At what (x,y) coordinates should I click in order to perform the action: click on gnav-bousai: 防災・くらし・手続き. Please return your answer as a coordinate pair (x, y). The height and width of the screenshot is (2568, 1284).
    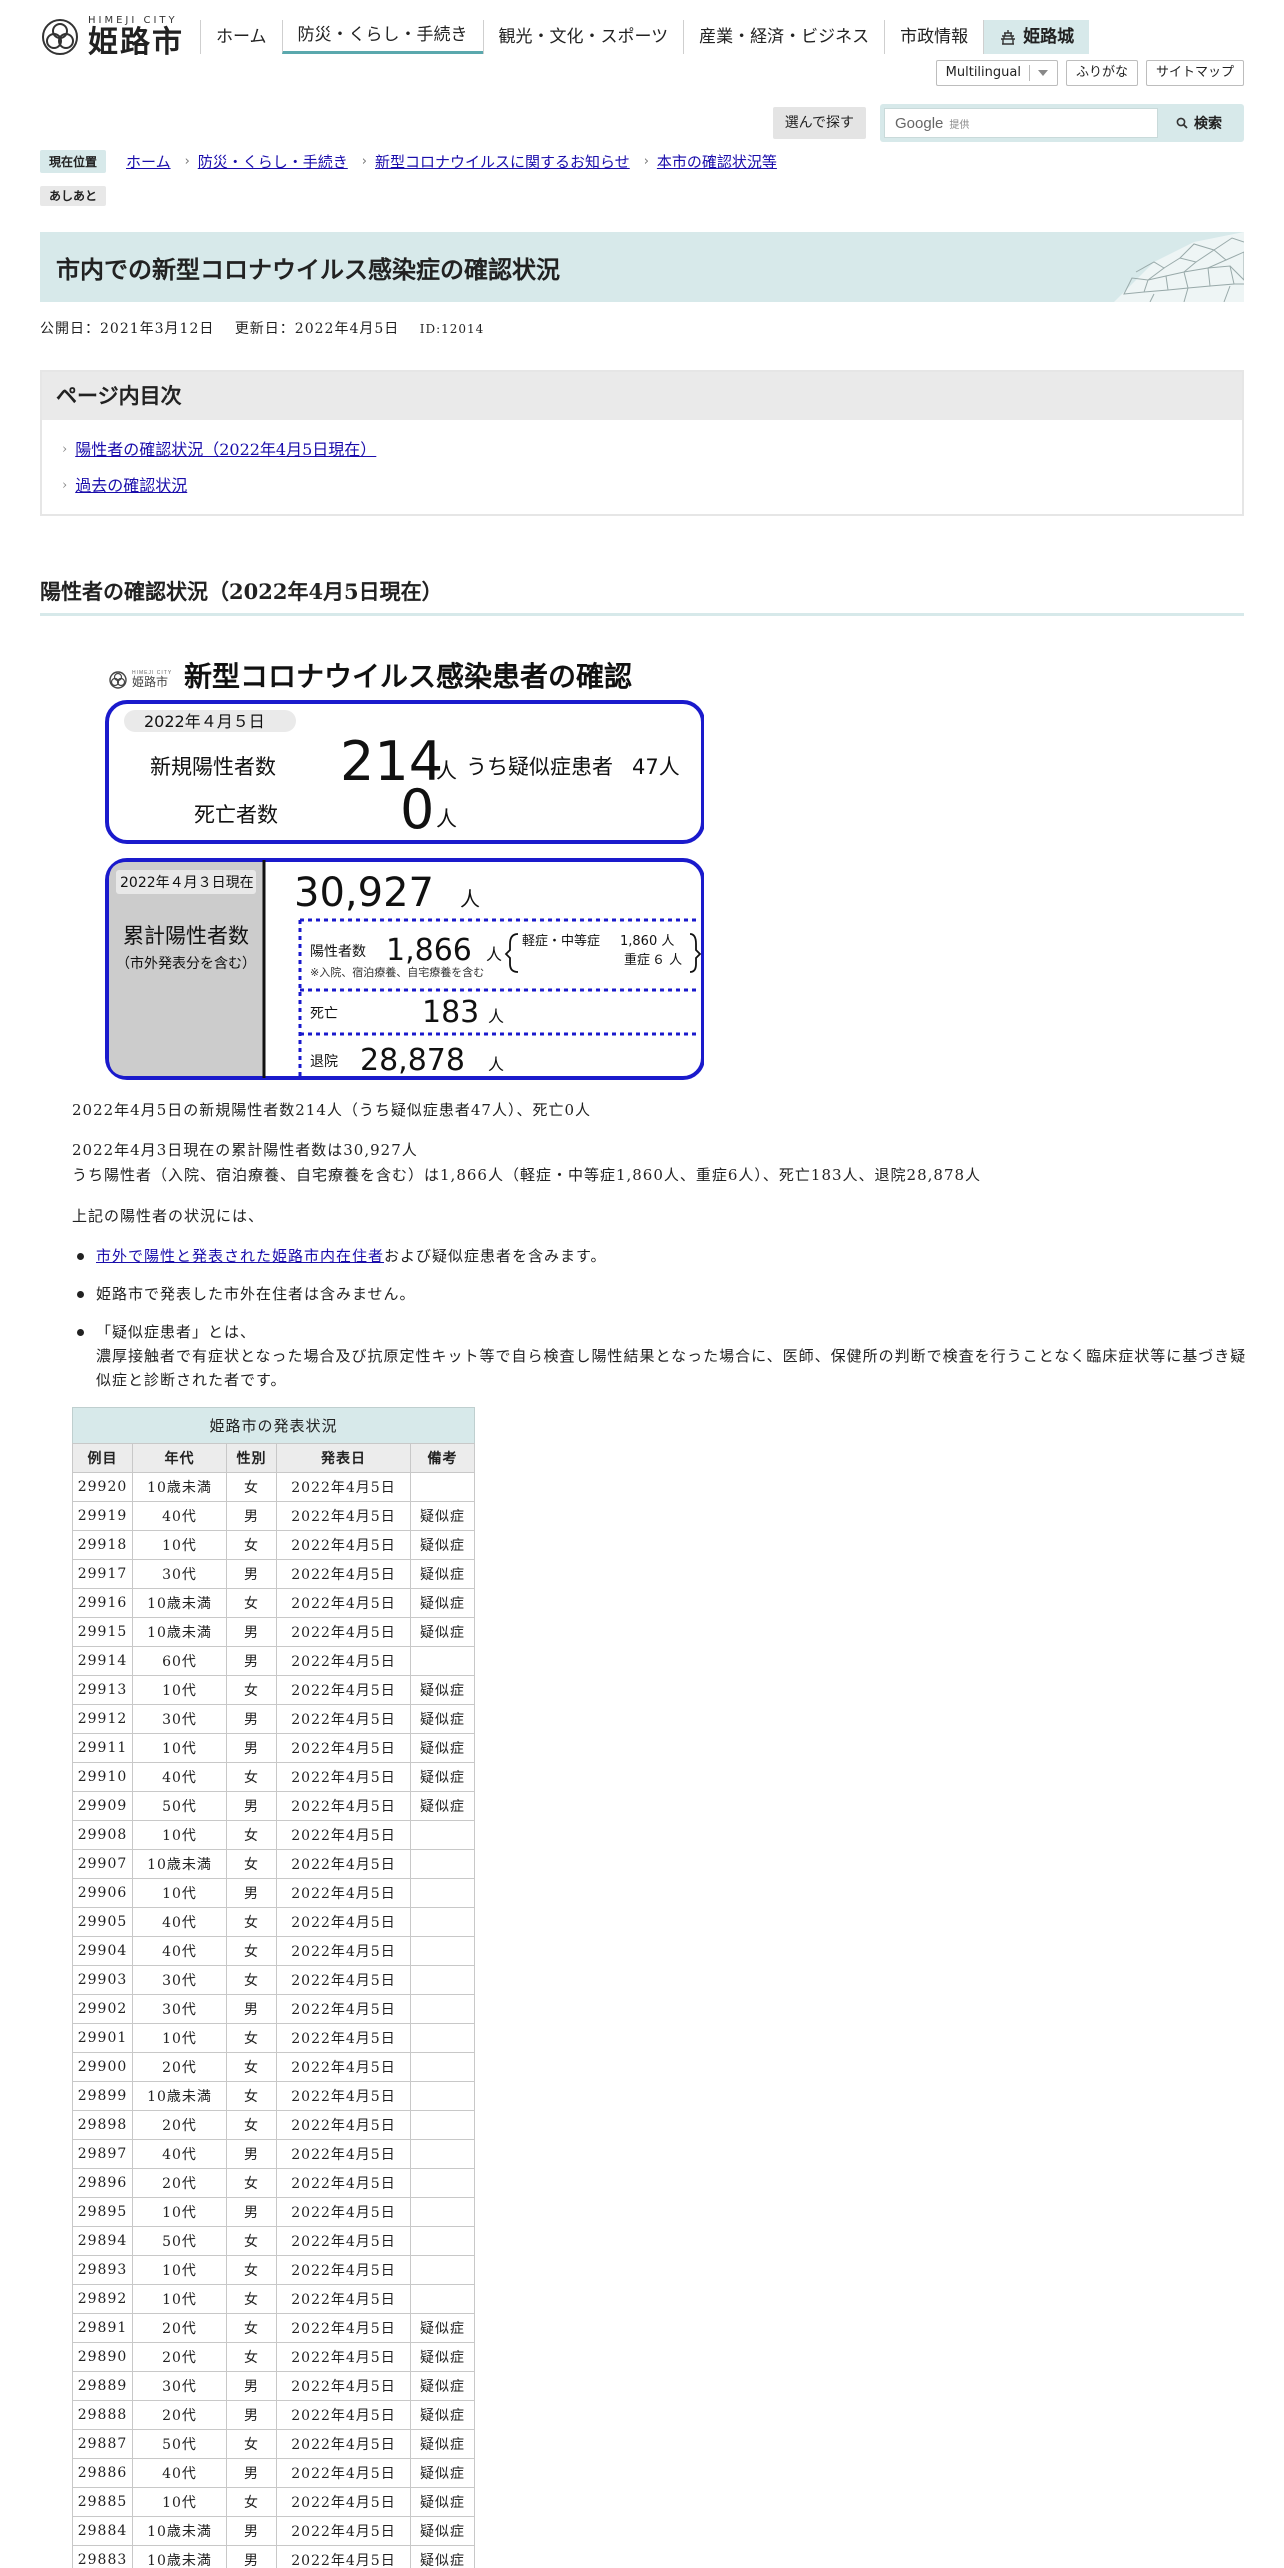
    Looking at the image, I should click on (382, 37).